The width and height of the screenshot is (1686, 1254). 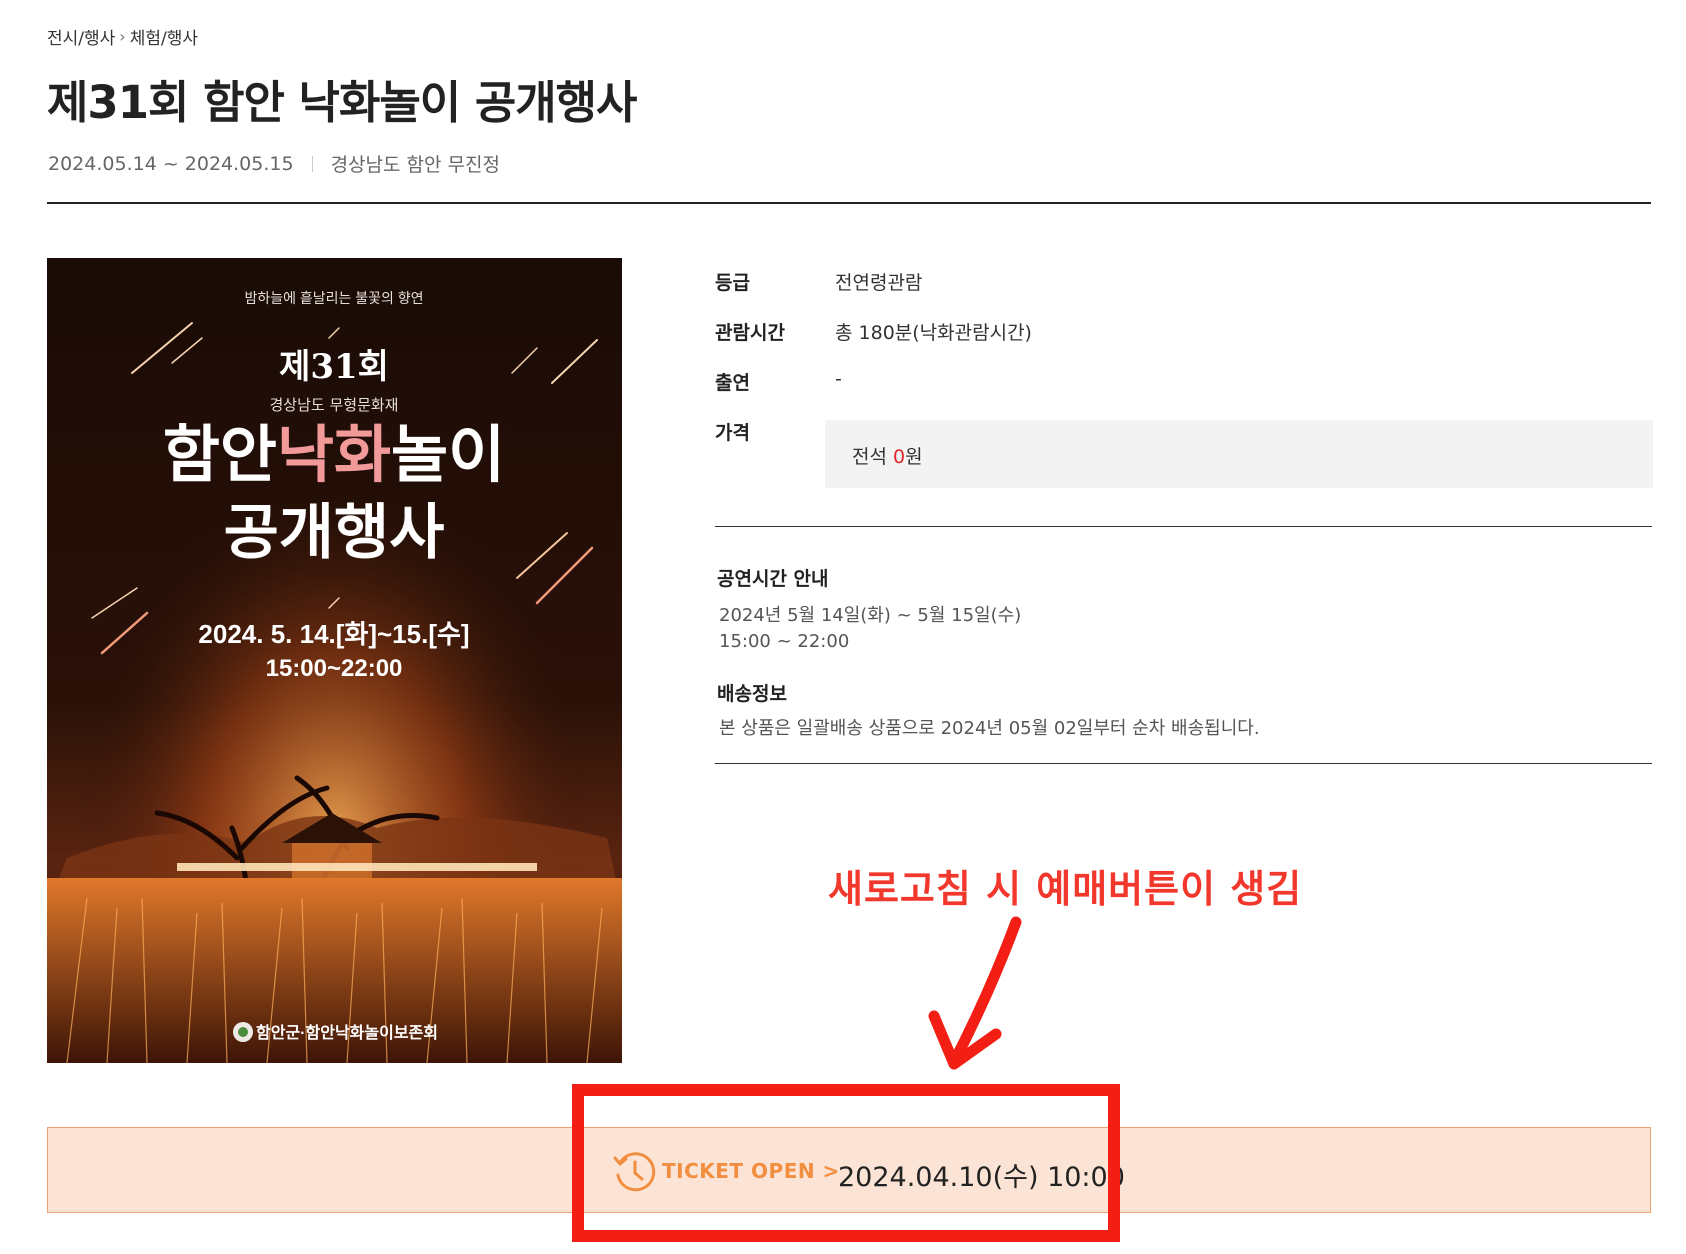 I want to click on svg-text: 공개행사, so click(x=334, y=533).